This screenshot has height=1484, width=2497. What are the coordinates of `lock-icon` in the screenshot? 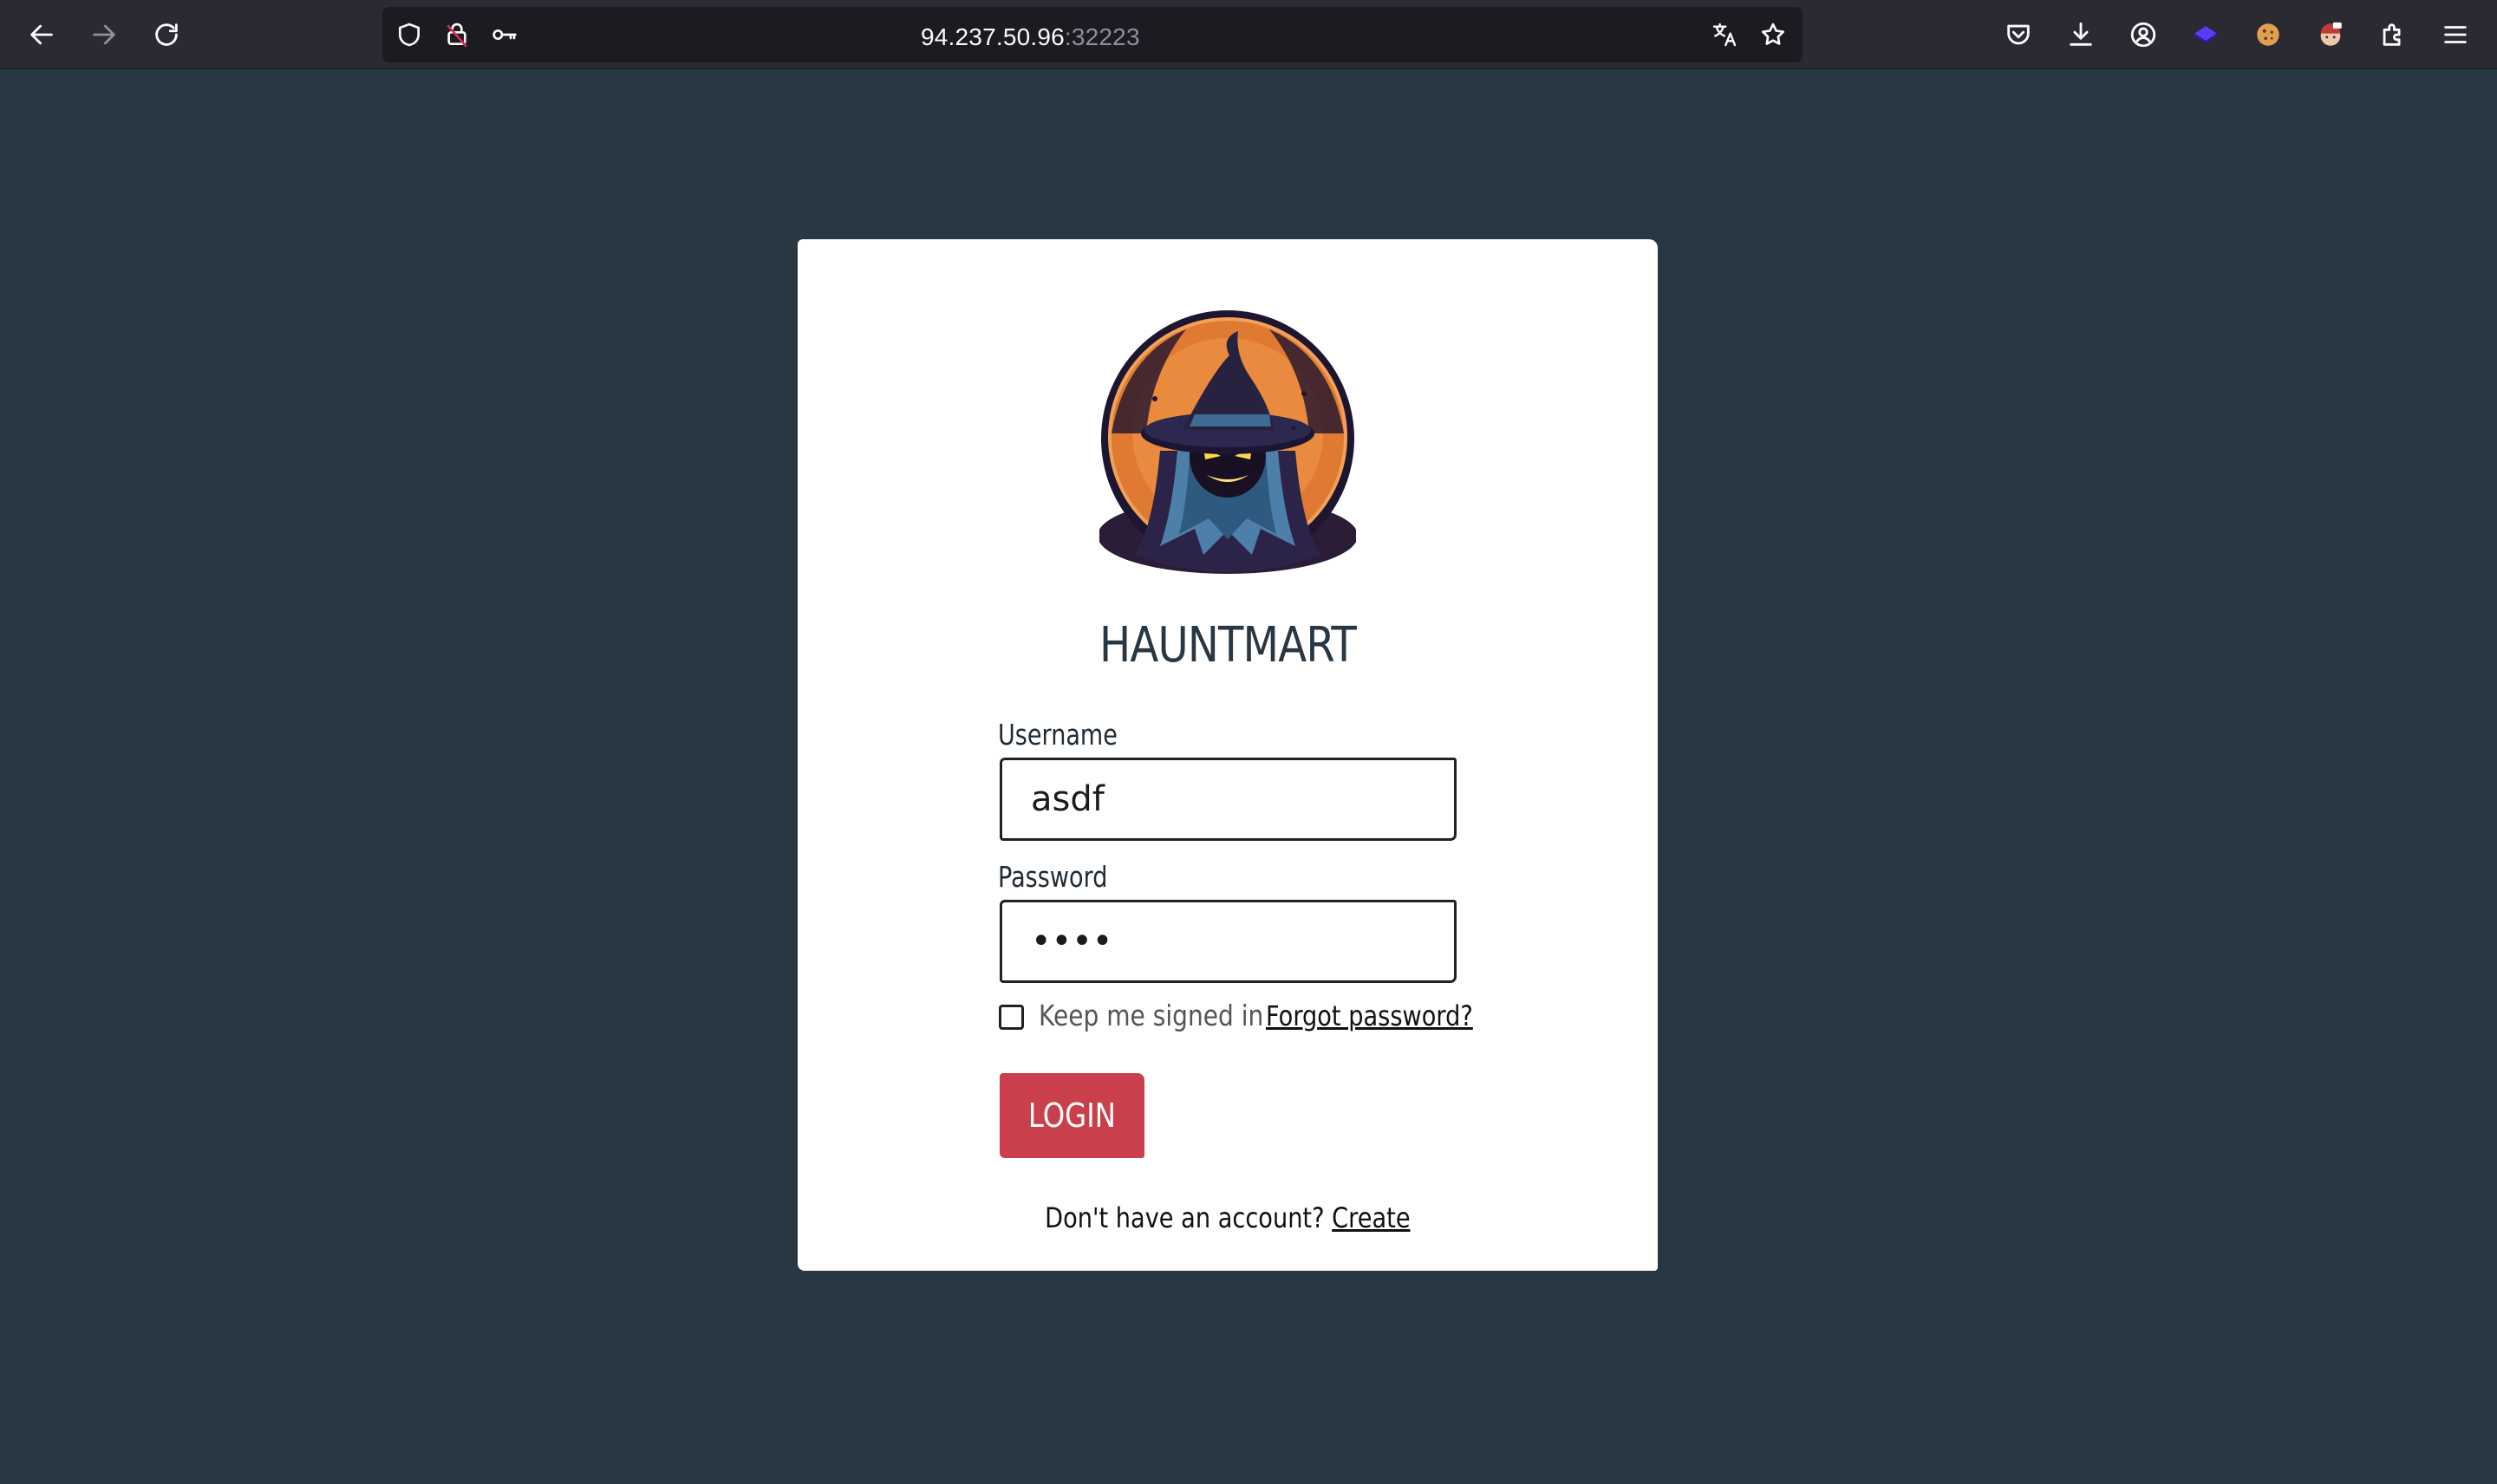 It's located at (457, 34).